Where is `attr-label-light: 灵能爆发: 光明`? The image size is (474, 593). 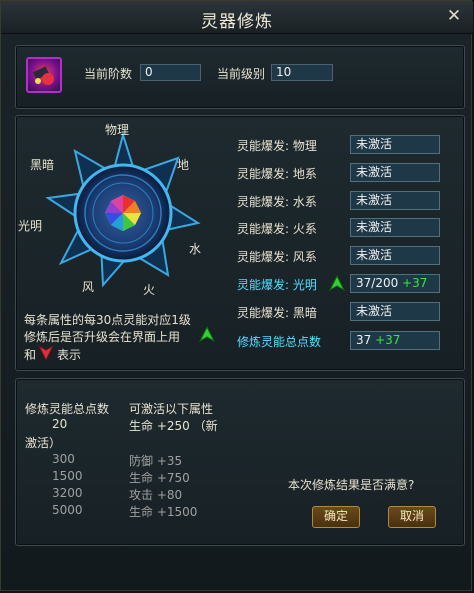 attr-label-light: 灵能爆发: 光明 is located at coordinates (277, 285).